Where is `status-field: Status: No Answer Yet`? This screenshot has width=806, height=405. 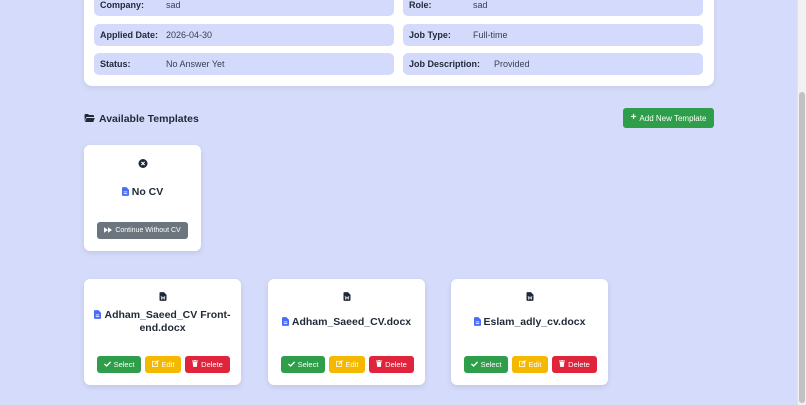
status-field: Status: No Answer Yet is located at coordinates (244, 64).